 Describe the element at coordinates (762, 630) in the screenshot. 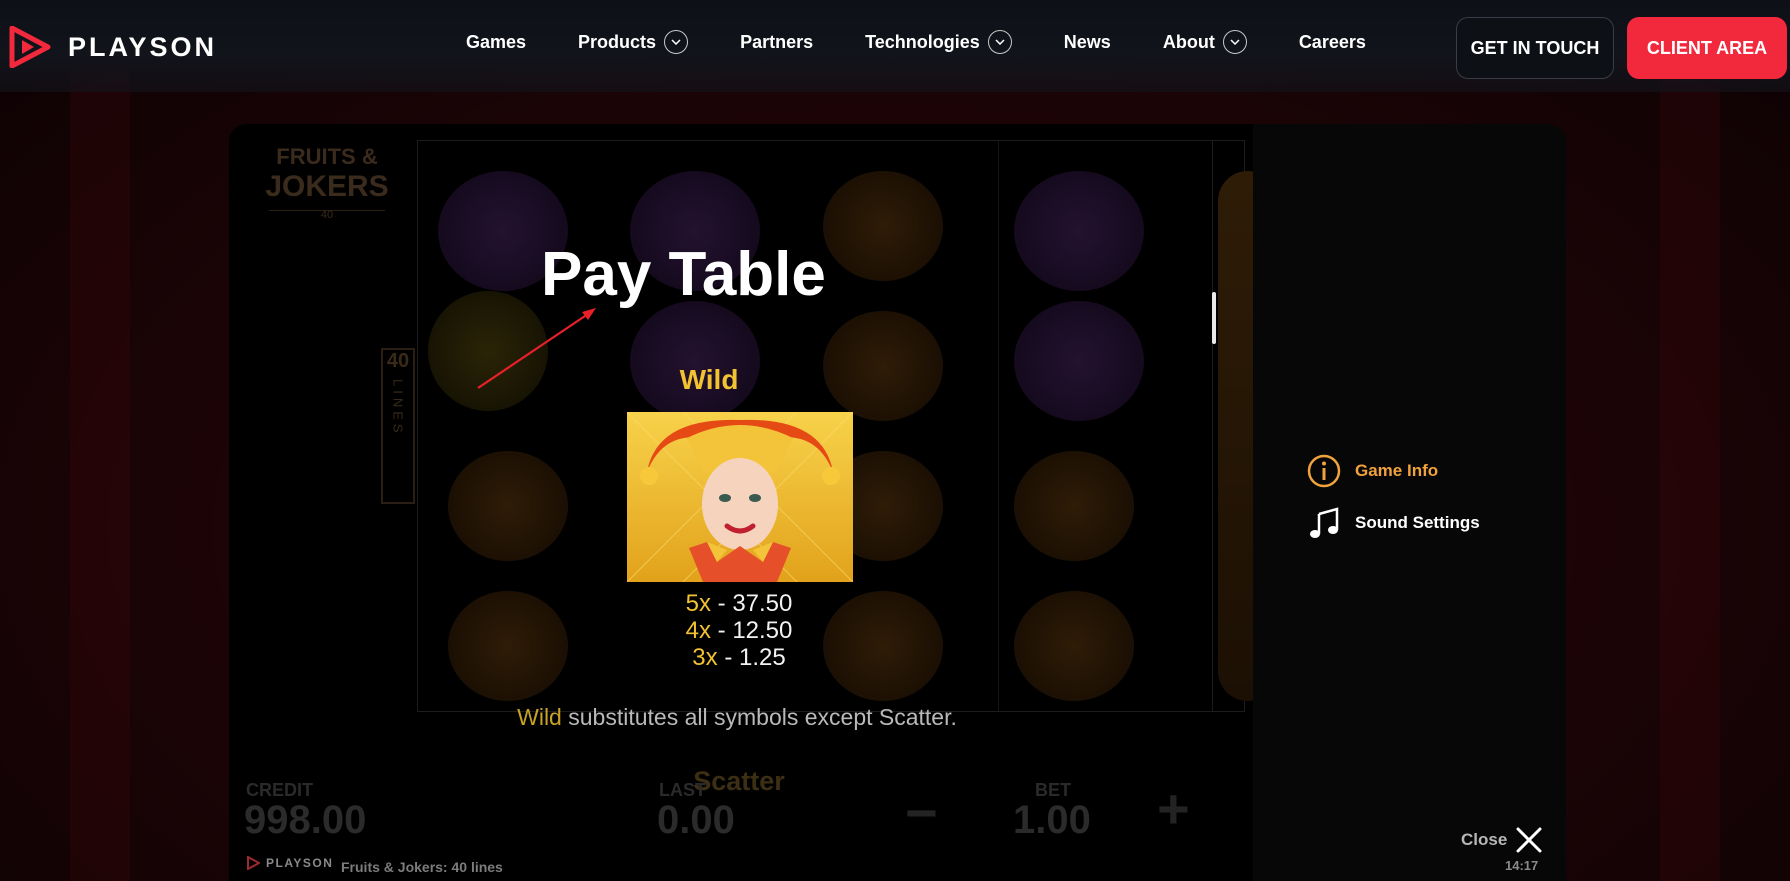

I see `pay-value: 12.50` at that location.